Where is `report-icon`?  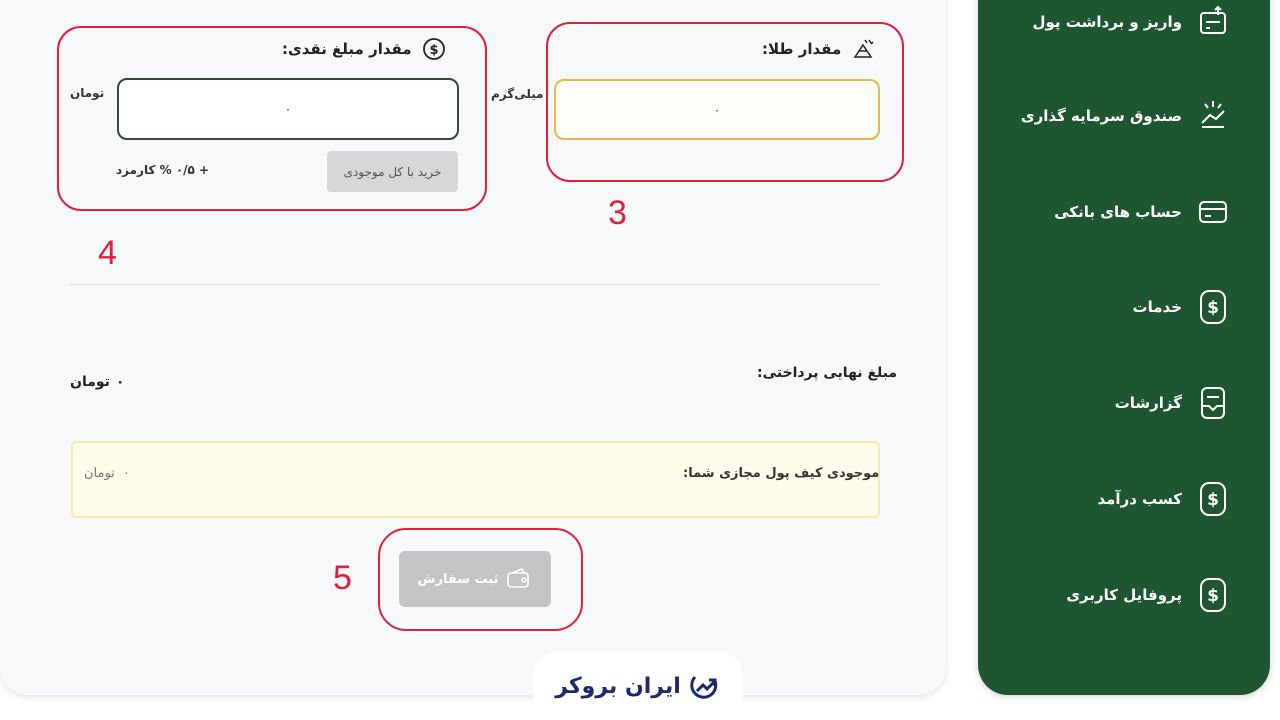
report-icon is located at coordinates (1213, 403).